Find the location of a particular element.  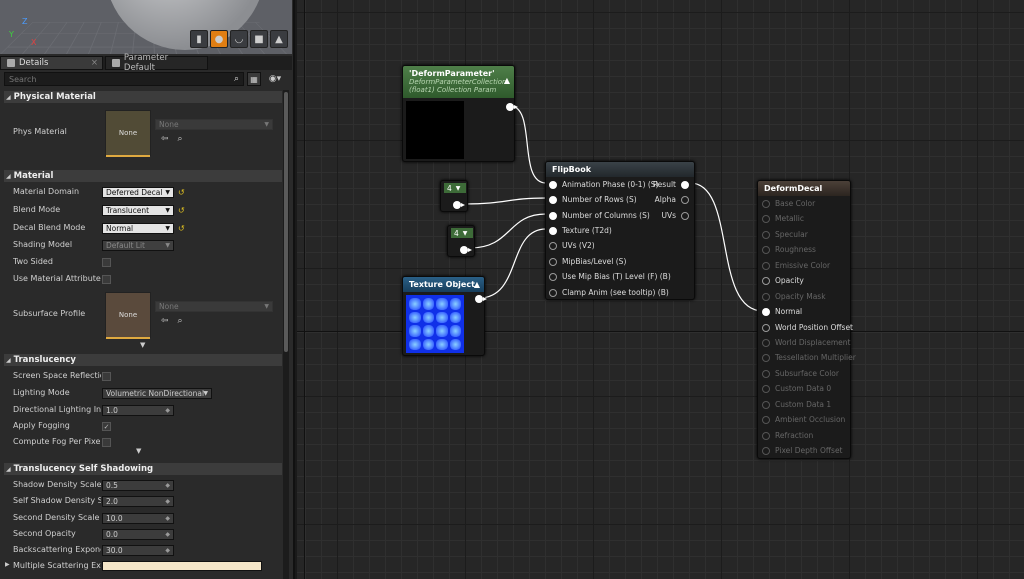

phys-material-thumbnail: None is located at coordinates (128, 133).